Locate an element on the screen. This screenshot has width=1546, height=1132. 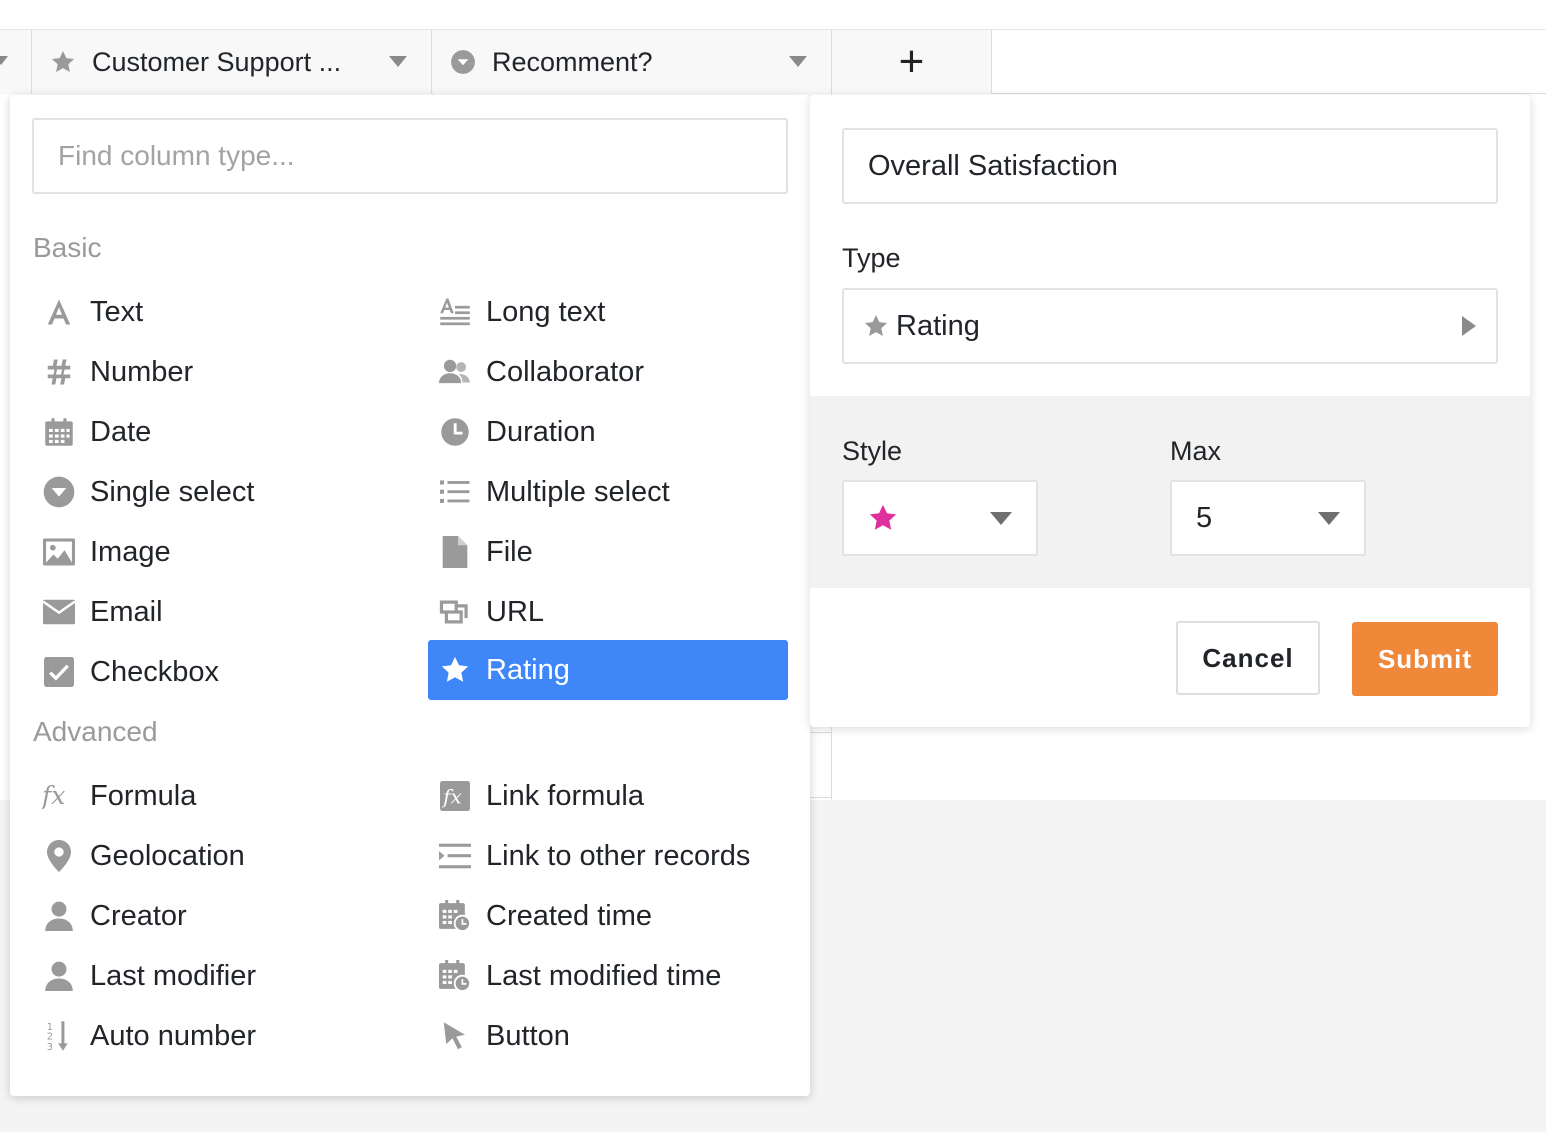
submit-button: Submit is located at coordinates (1425, 659).